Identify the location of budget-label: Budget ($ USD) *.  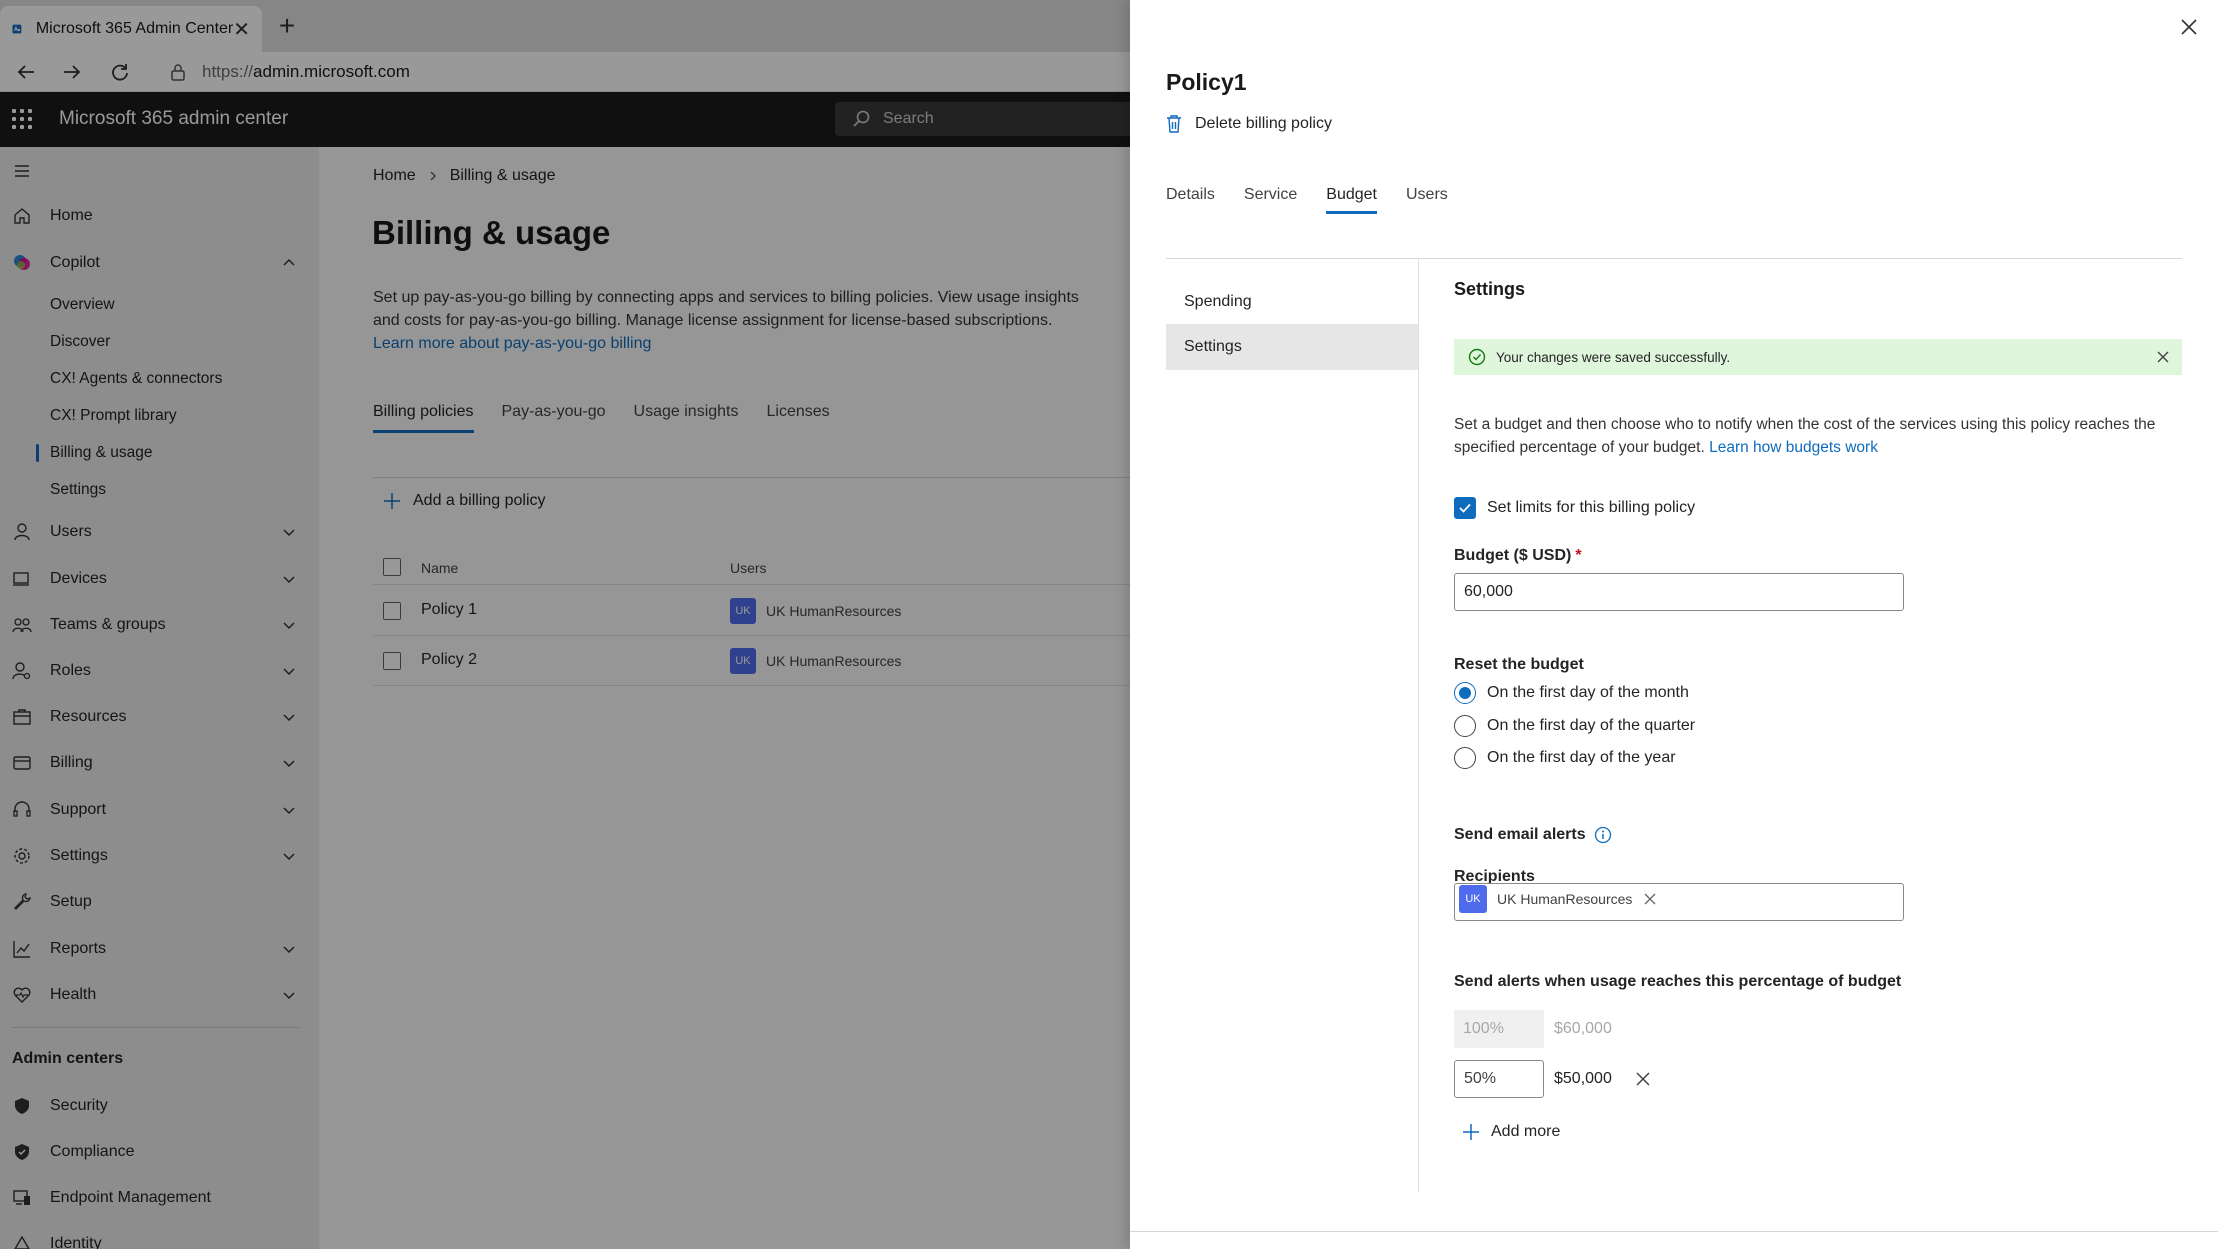
(1518, 556).